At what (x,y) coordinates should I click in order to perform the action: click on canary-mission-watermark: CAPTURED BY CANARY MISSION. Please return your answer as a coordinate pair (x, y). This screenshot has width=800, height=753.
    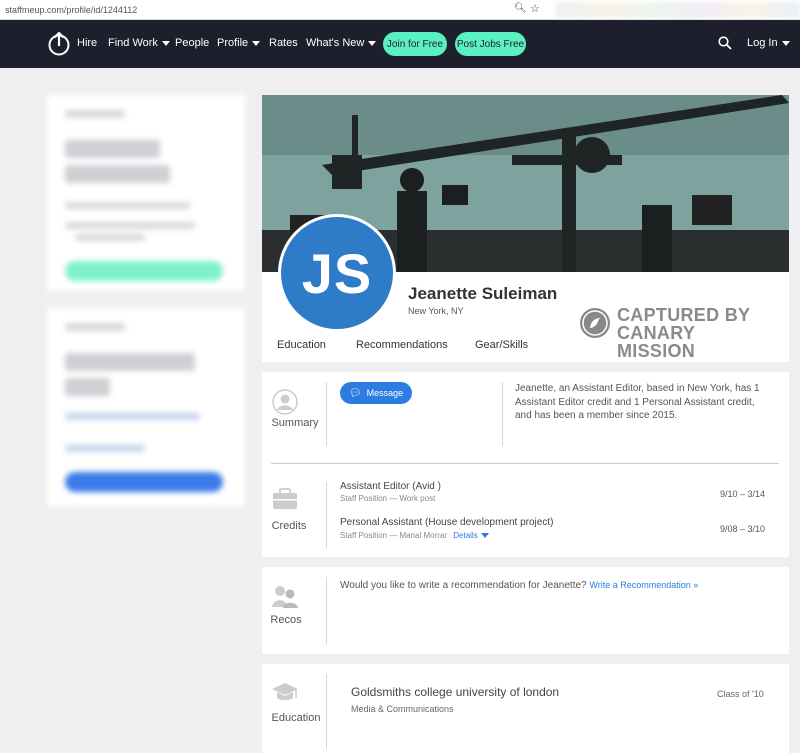
    Looking at the image, I should click on (675, 333).